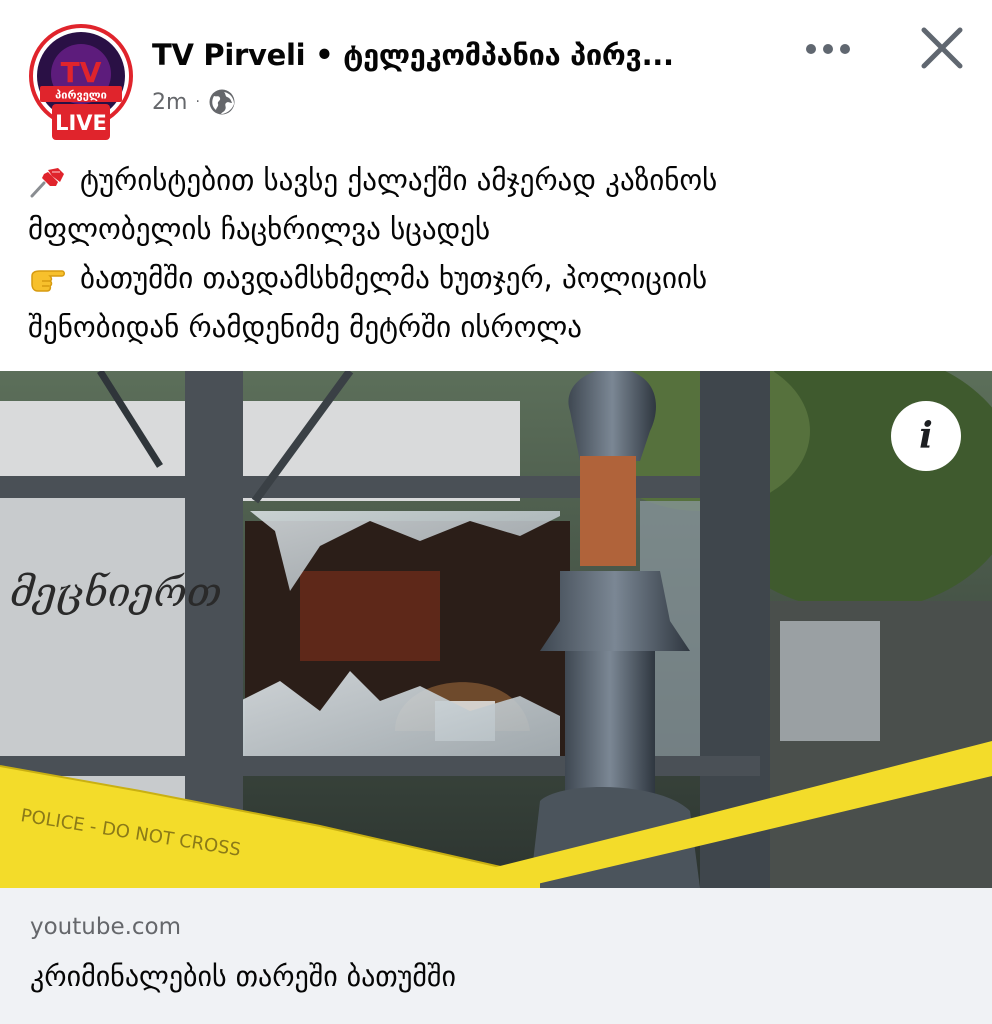 Image resolution: width=992 pixels, height=1024 pixels. I want to click on caption-line: ბათუმში თავდამსხმელმა ხუთჯერ, პოლიციის, so click(498, 278).